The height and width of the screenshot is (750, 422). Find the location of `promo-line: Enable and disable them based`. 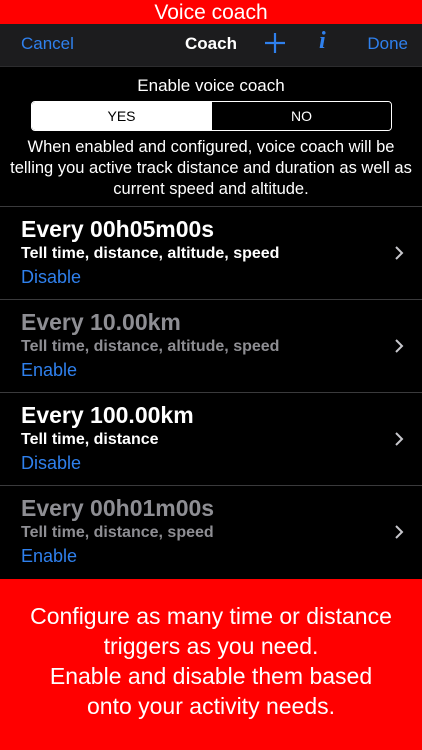

promo-line: Enable and disable them based is located at coordinates (211, 676).